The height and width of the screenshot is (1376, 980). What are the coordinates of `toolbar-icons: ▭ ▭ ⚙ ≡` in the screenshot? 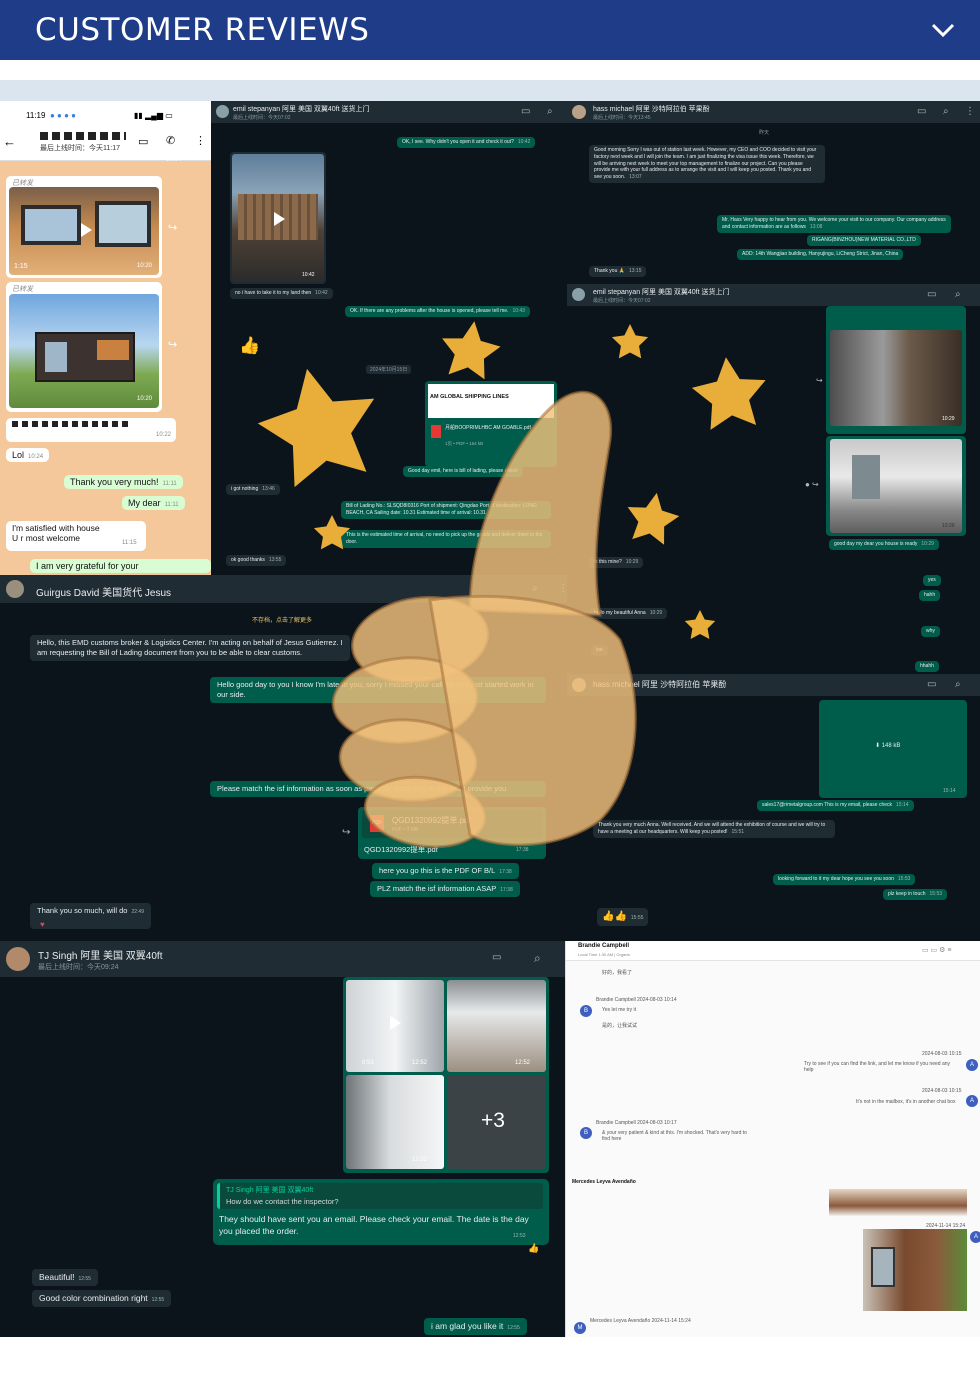 It's located at (936, 950).